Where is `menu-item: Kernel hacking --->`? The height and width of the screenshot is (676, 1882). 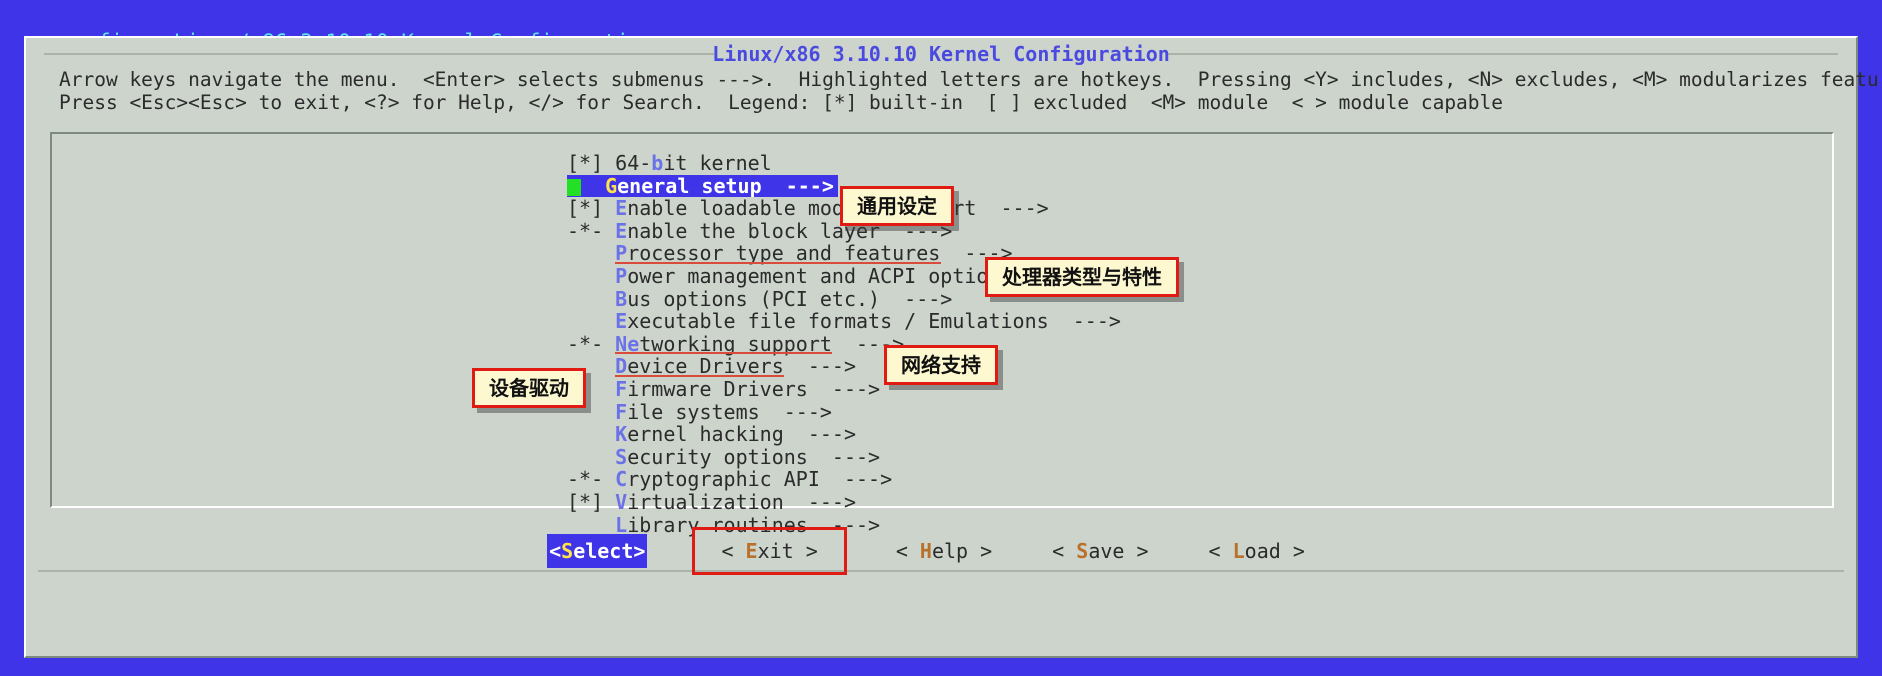
menu-item: Kernel hacking ---> is located at coordinates (844, 434).